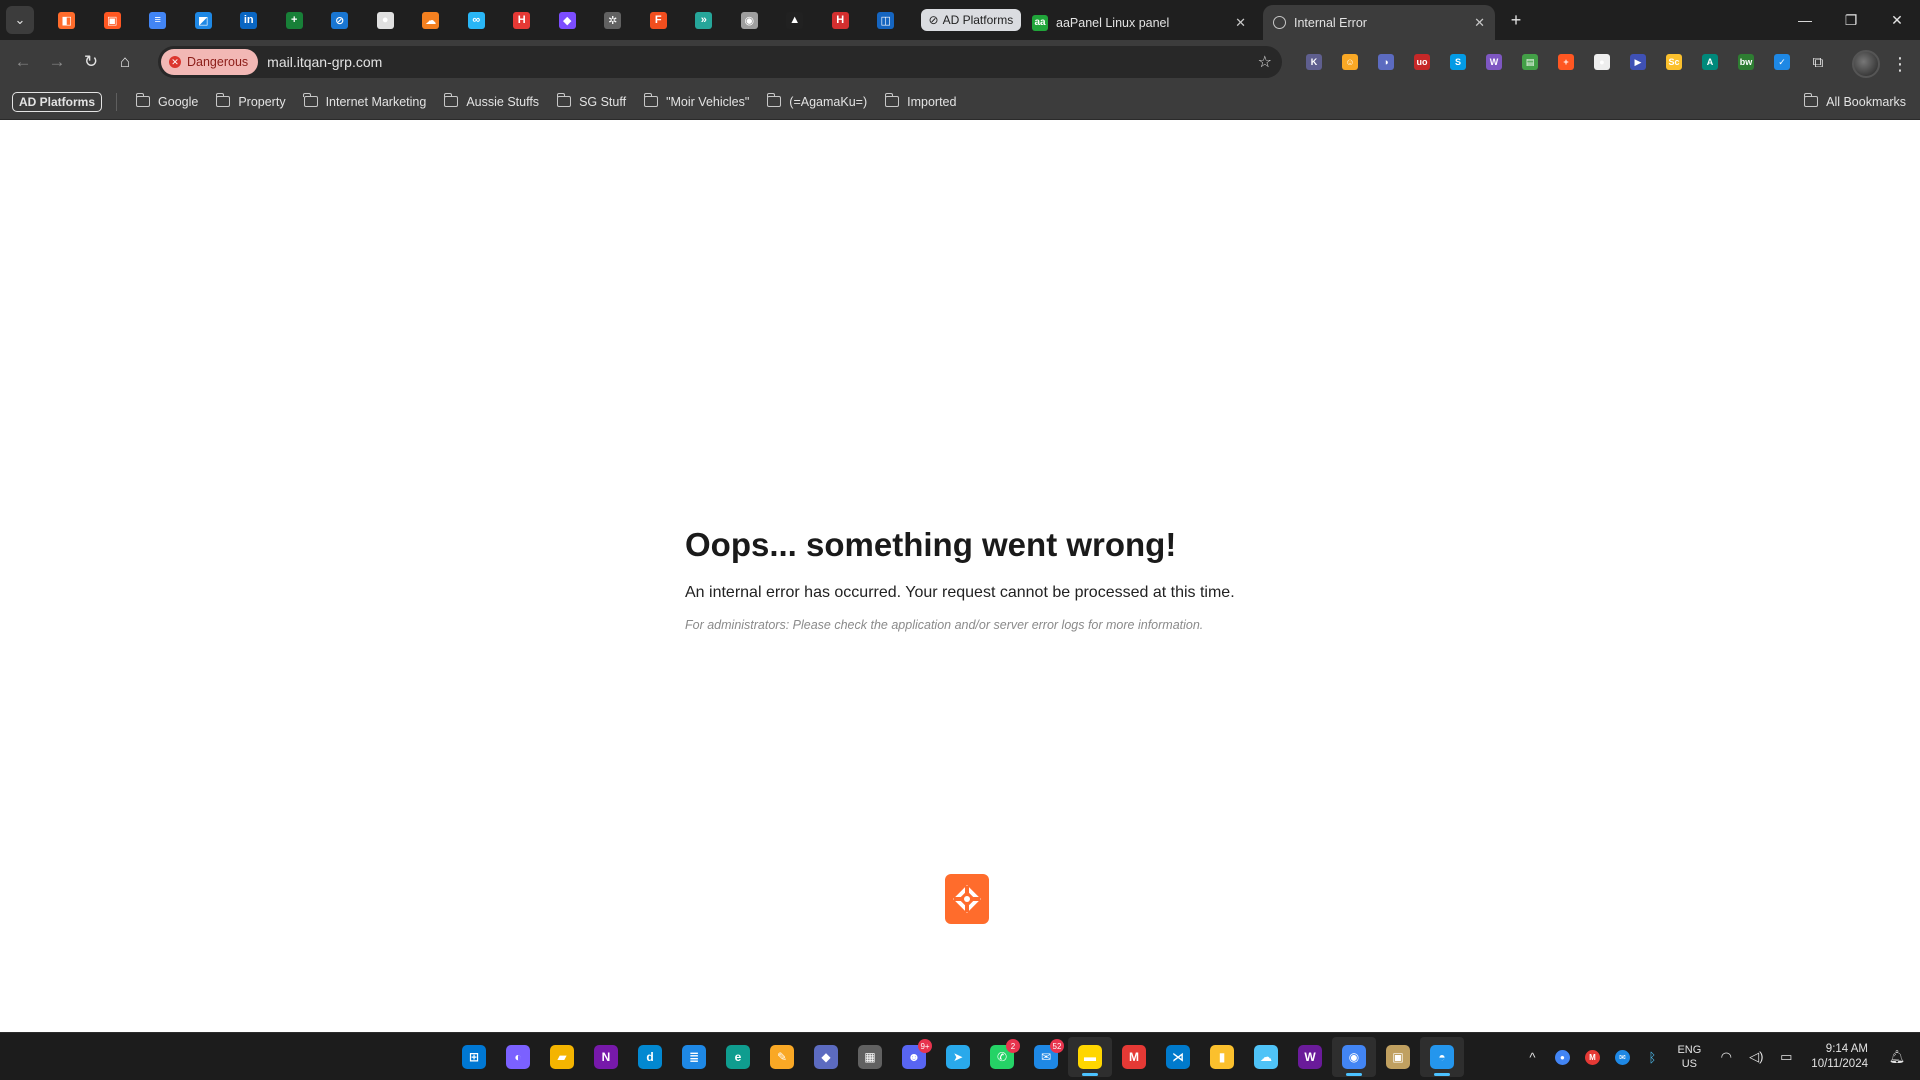 This screenshot has width=1920, height=1080. Describe the element at coordinates (57, 62) in the screenshot. I see `forward-button: →` at that location.